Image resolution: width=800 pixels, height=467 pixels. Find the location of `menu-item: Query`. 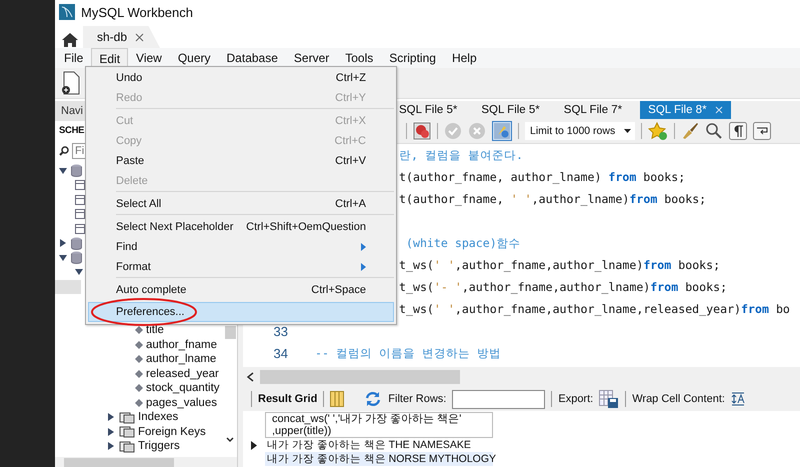

menu-item: Query is located at coordinates (194, 58).